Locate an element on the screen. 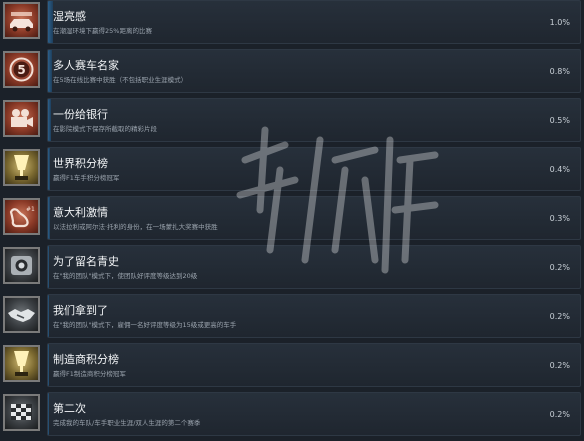 This screenshot has height=441, width=584. achievement-row: #1 意大利激情 以法拉利或阿尔法·托利的身份，在一场蒙扎大奖赛中获胜 0.3% is located at coordinates (292, 220).